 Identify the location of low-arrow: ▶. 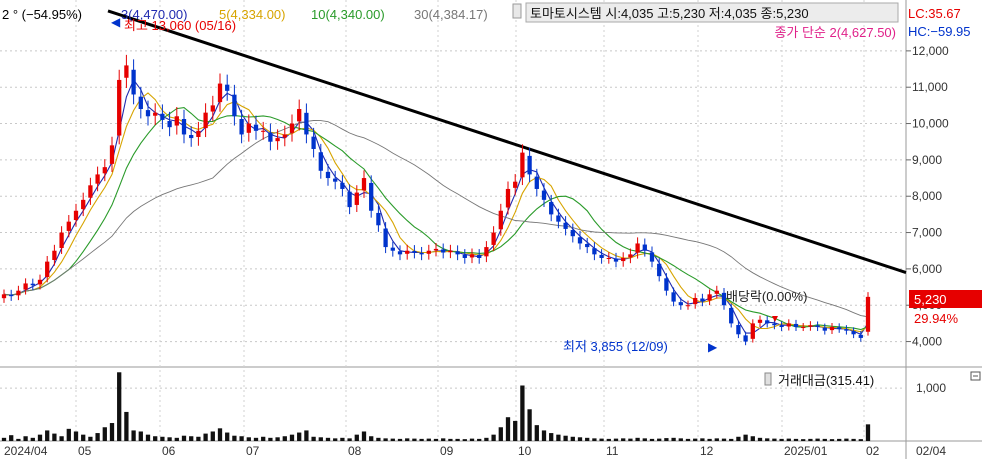
(713, 347).